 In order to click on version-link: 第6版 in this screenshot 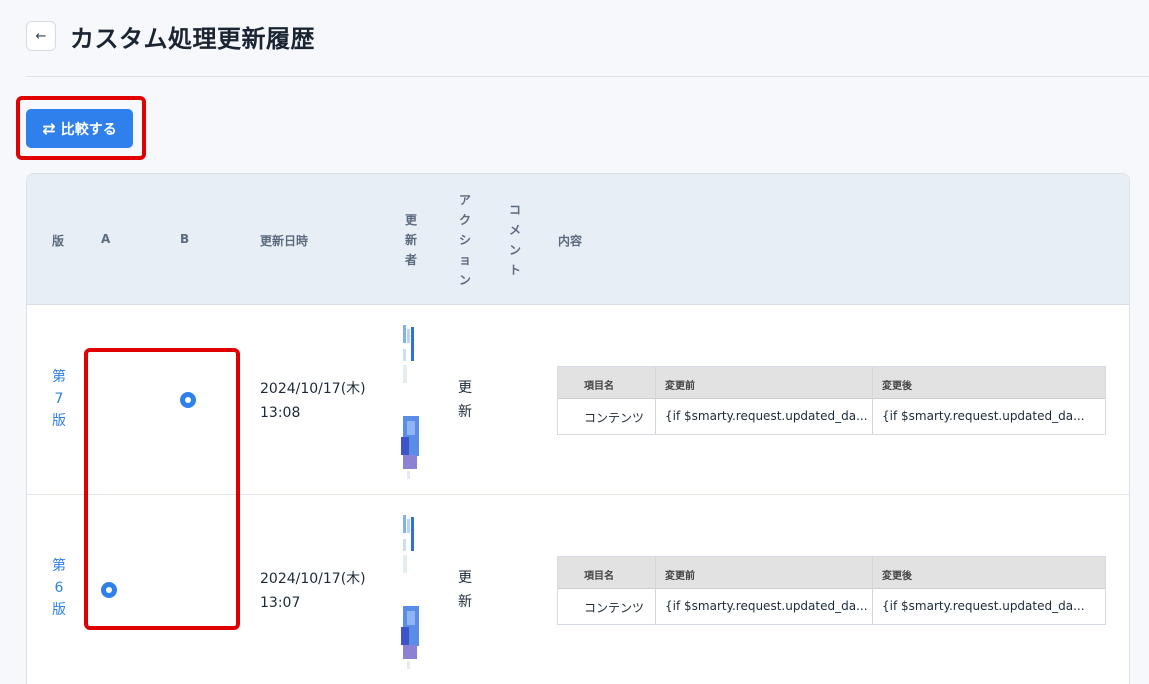, I will do `click(59, 588)`.